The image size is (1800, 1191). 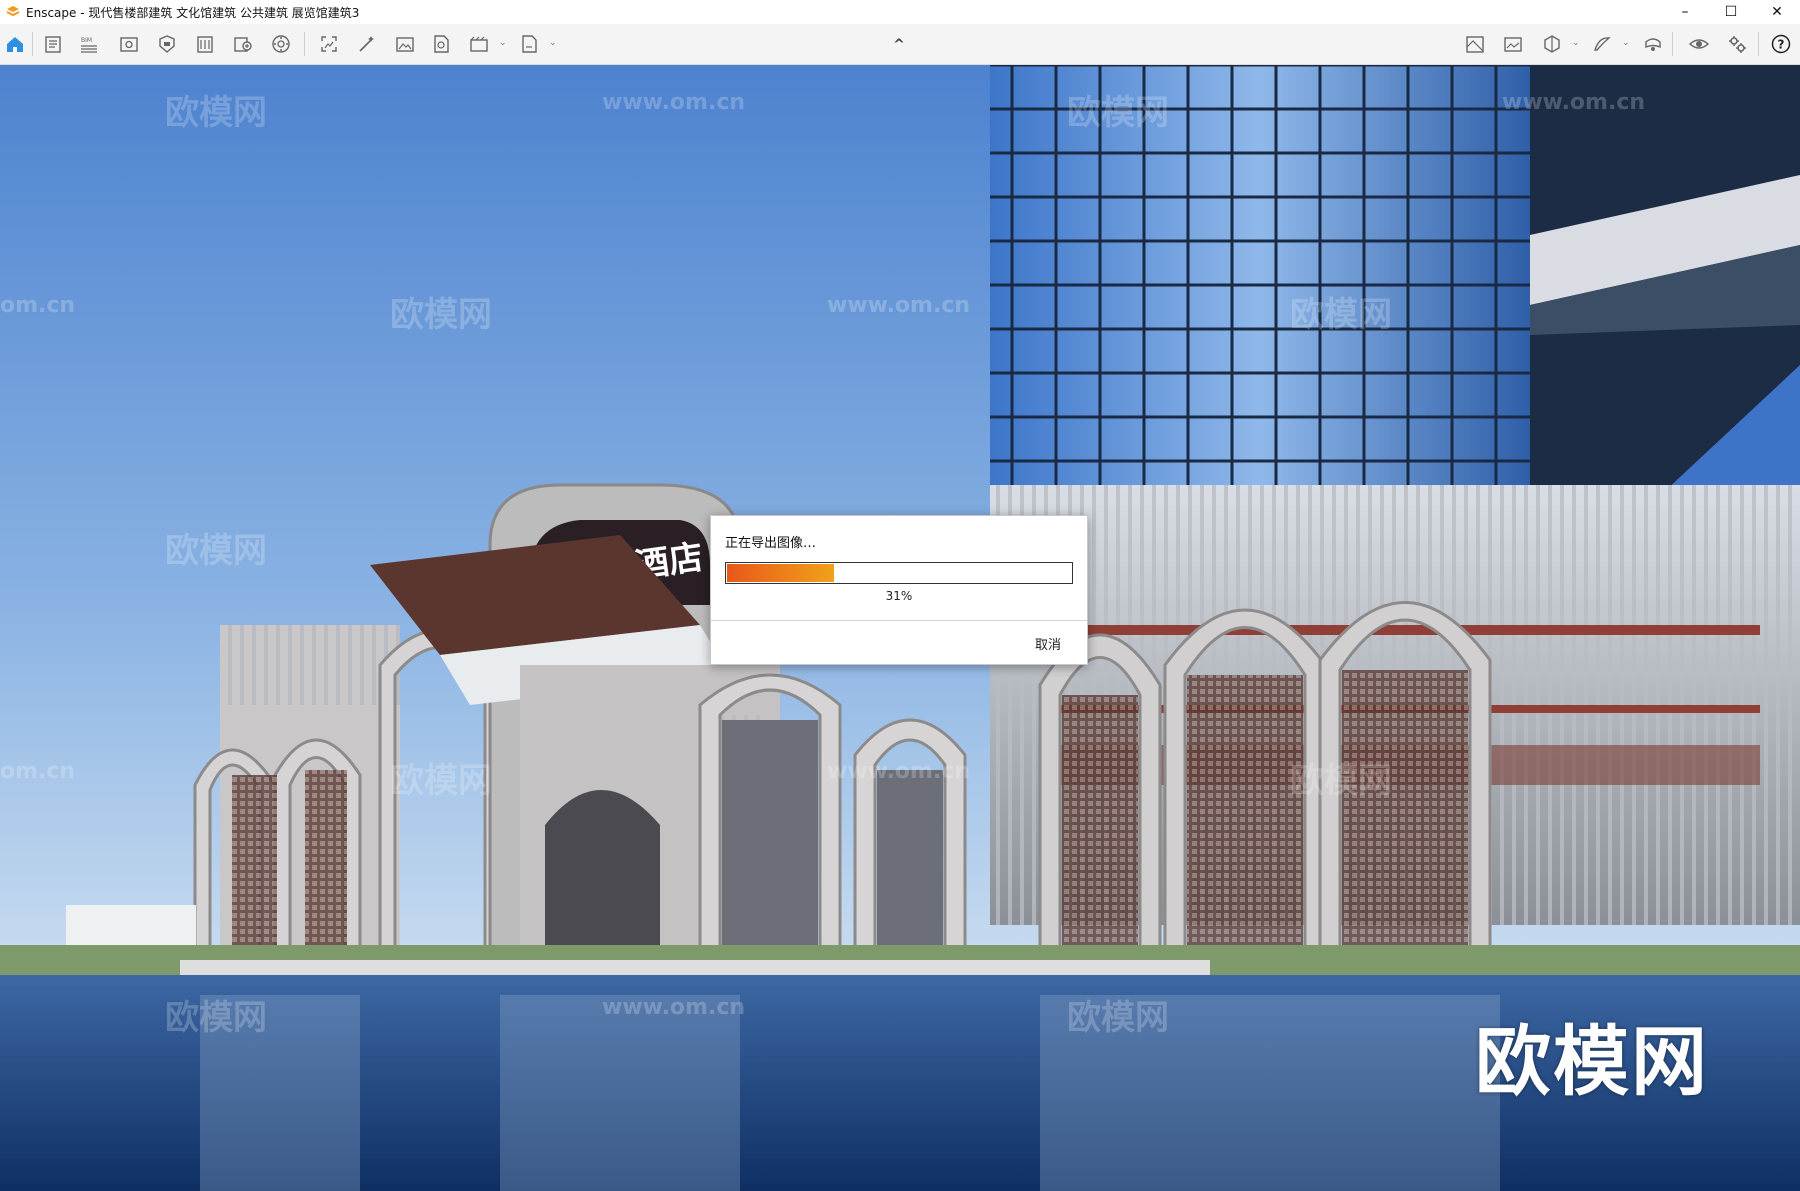 I want to click on sketch-icon, so click(x=1602, y=44).